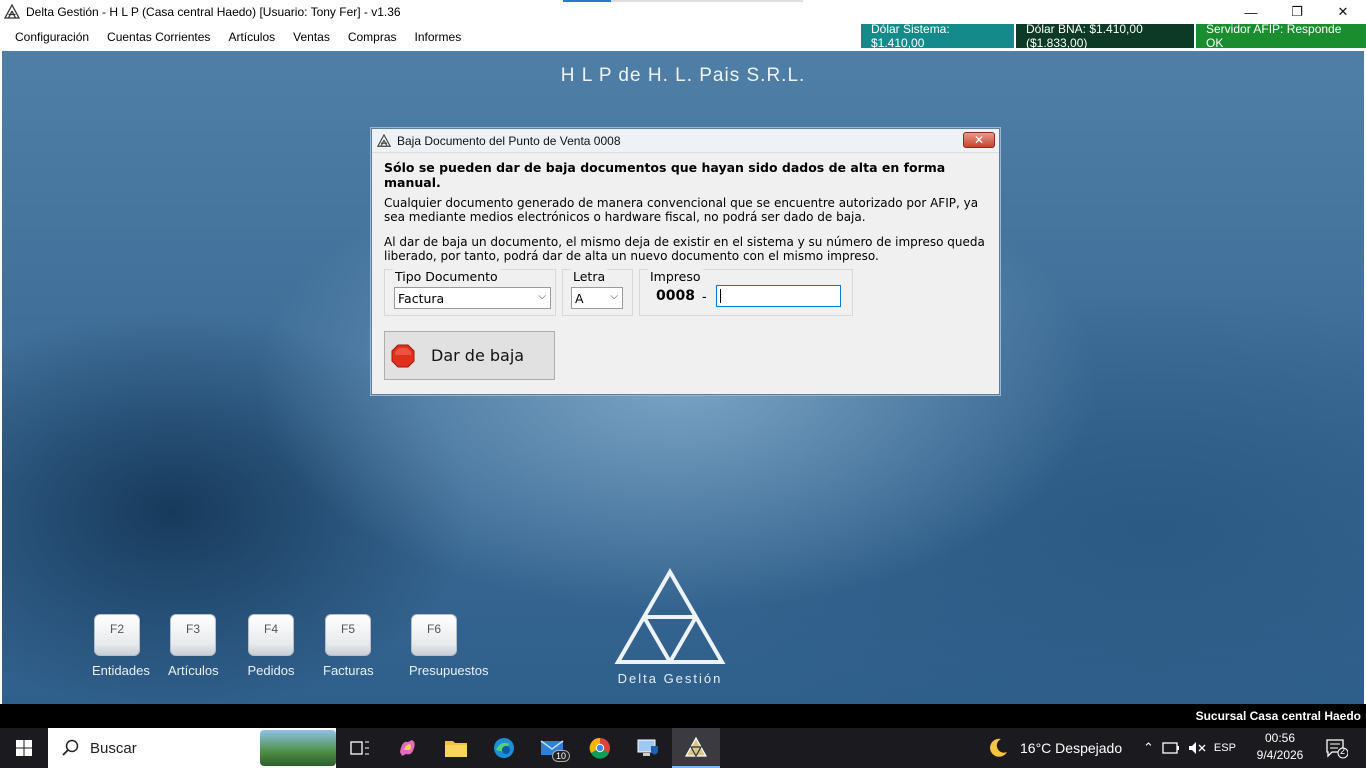 Image resolution: width=1366 pixels, height=768 pixels. I want to click on copilot-button, so click(408, 748).